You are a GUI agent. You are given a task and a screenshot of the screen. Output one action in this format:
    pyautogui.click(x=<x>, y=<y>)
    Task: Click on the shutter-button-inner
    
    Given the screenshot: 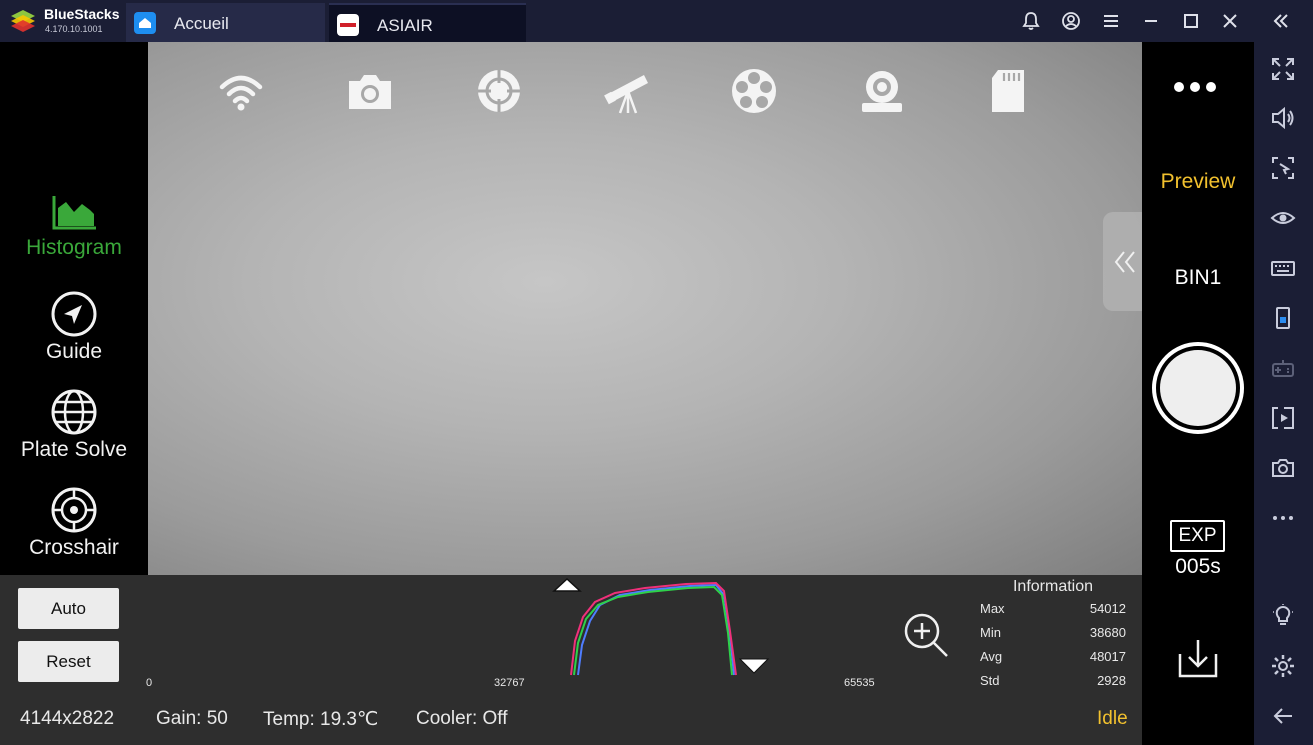 What is the action you would take?
    pyautogui.click(x=1198, y=388)
    